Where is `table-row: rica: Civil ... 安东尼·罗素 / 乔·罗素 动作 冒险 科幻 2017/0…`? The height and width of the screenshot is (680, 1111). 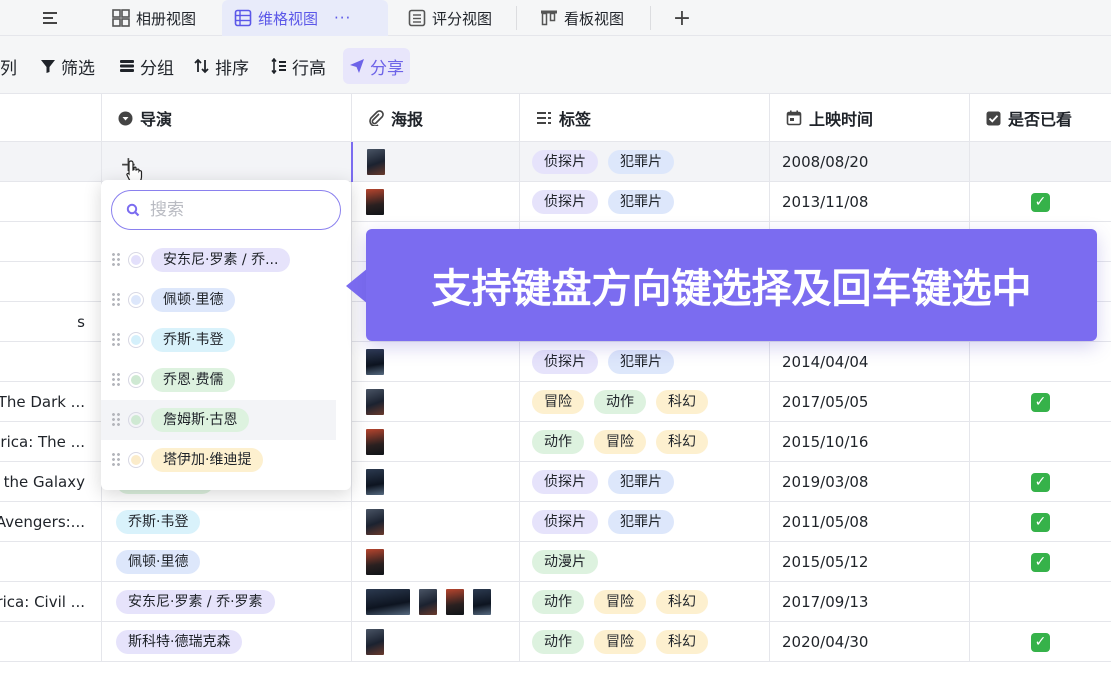 table-row: rica: Civil ... 安东尼·罗素 / 乔·罗素 动作 冒险 科幻 2017/0… is located at coordinates (555, 602).